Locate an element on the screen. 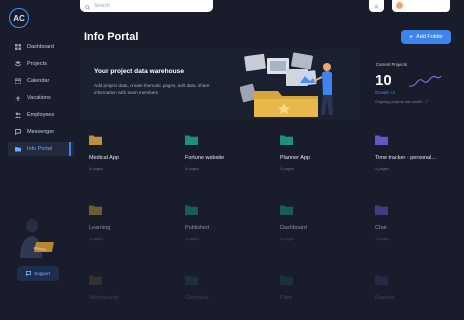 The width and height of the screenshot is (464, 320). folder-name: Planner App is located at coordinates (295, 158).